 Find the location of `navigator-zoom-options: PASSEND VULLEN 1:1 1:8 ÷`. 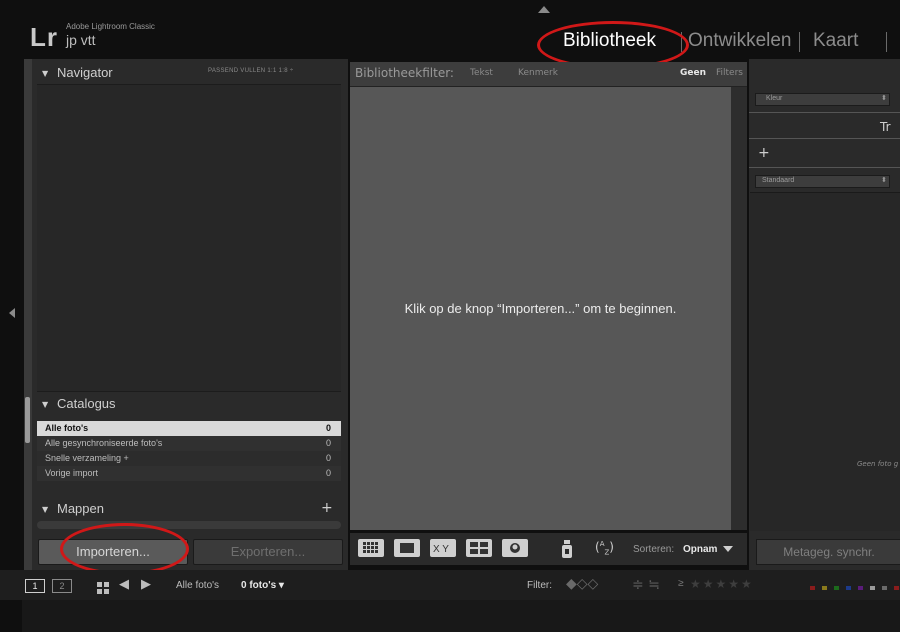

navigator-zoom-options: PASSEND VULLEN 1:1 1:8 ÷ is located at coordinates (250, 71).